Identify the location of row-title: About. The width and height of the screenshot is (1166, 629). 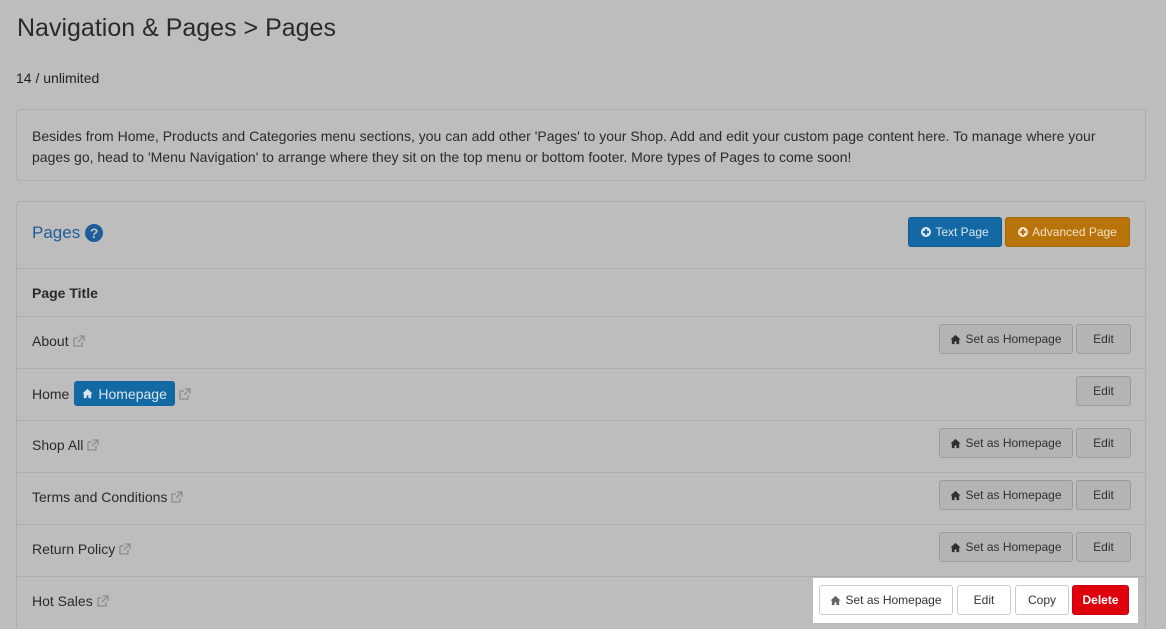
(58, 341).